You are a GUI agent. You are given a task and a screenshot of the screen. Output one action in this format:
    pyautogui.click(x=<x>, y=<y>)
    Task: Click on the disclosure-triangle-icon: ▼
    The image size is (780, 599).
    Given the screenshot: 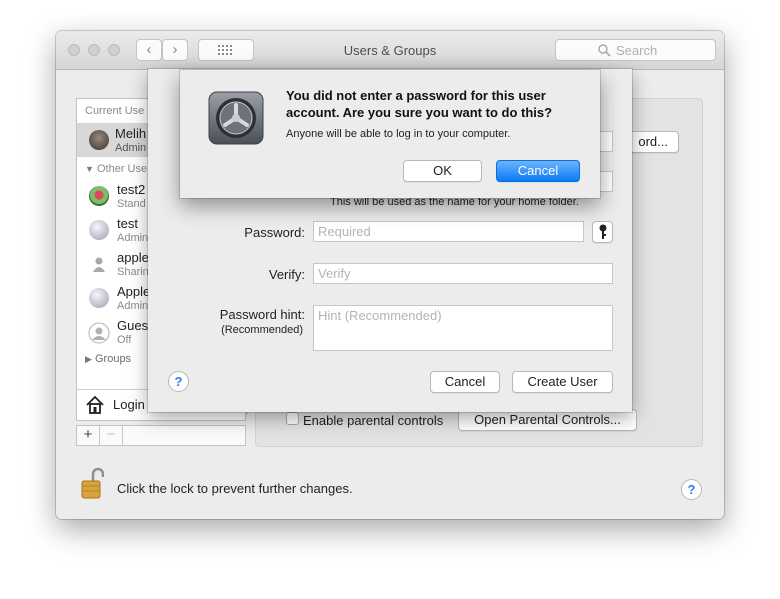 What is the action you would take?
    pyautogui.click(x=89, y=169)
    